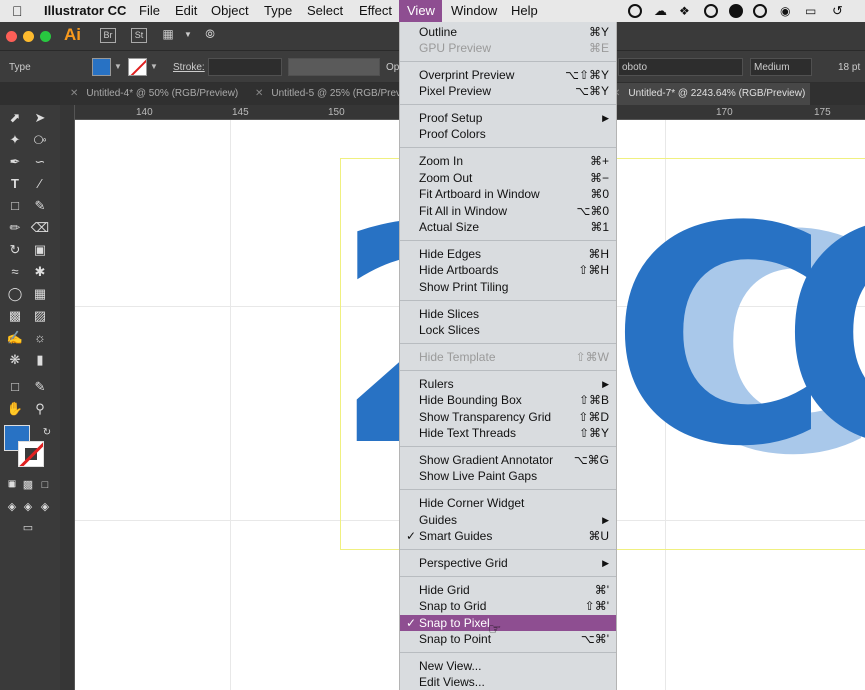 The image size is (865, 690). What do you see at coordinates (849, 67) in the screenshot?
I see `font-size-value: 18 pt` at bounding box center [849, 67].